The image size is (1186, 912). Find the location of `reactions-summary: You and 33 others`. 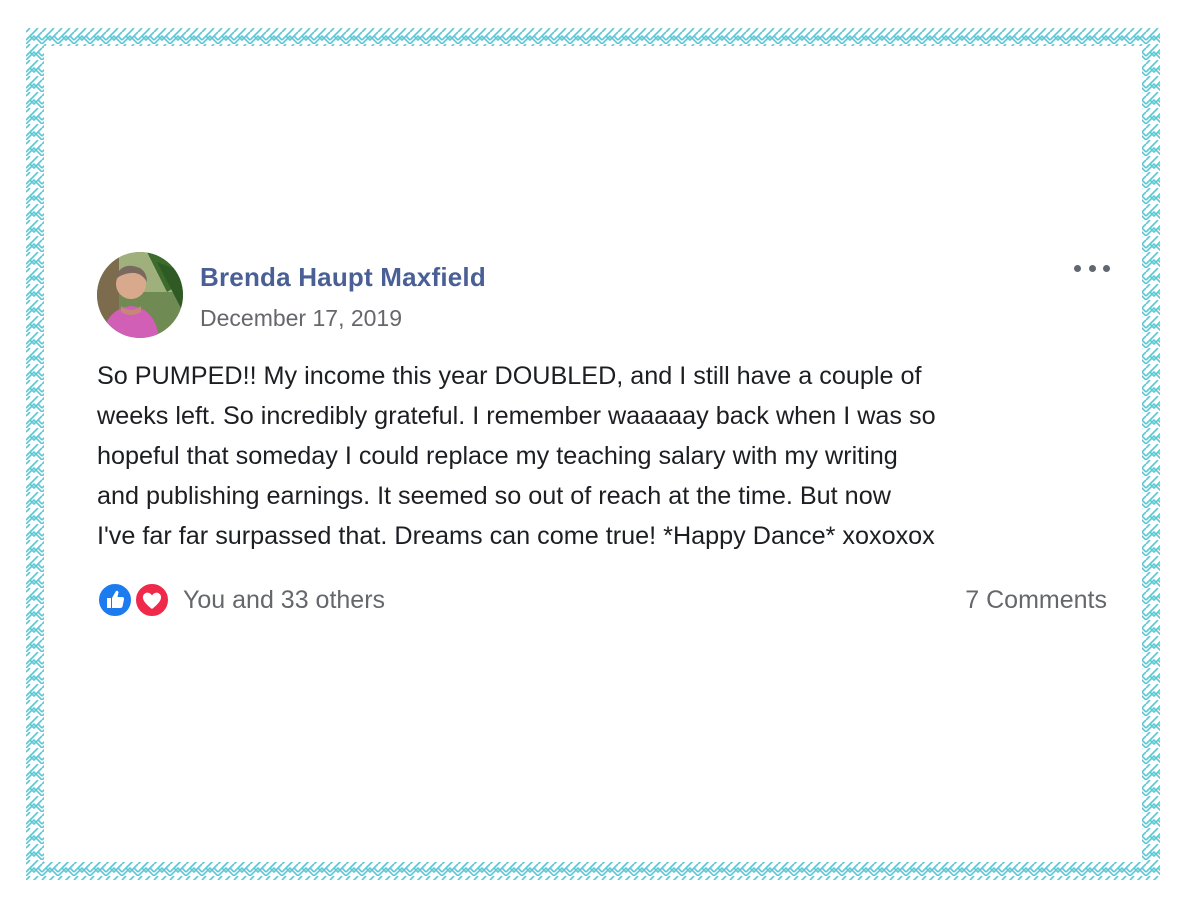

reactions-summary: You and 33 others is located at coordinates (241, 600).